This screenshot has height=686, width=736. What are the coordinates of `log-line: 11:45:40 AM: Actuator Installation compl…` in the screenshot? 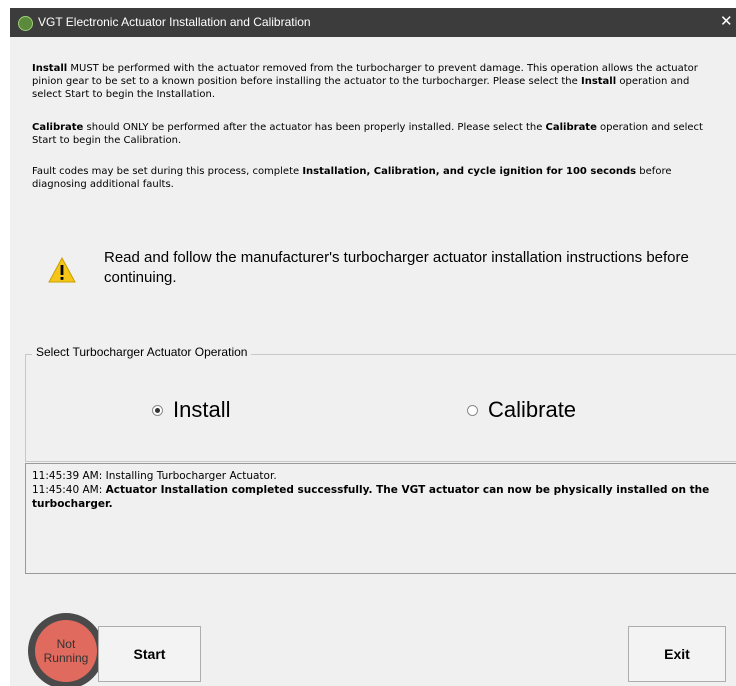 It's located at (384, 497).